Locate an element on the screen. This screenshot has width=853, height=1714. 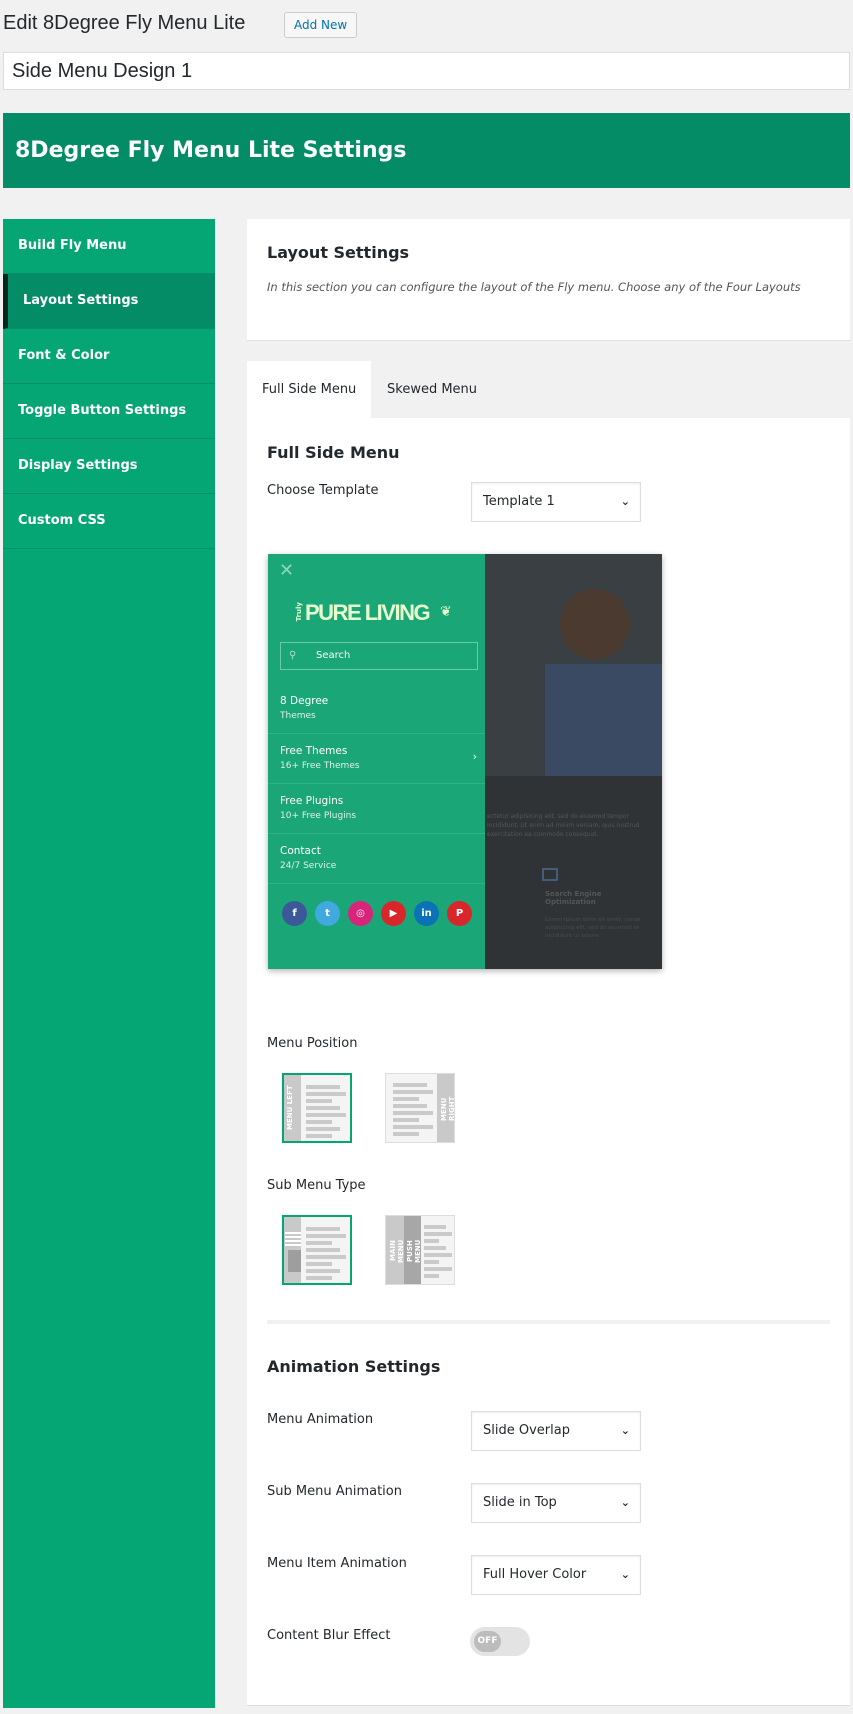
preview-menu-item: Free Plugins 10+ Free Plugins is located at coordinates (376, 809).